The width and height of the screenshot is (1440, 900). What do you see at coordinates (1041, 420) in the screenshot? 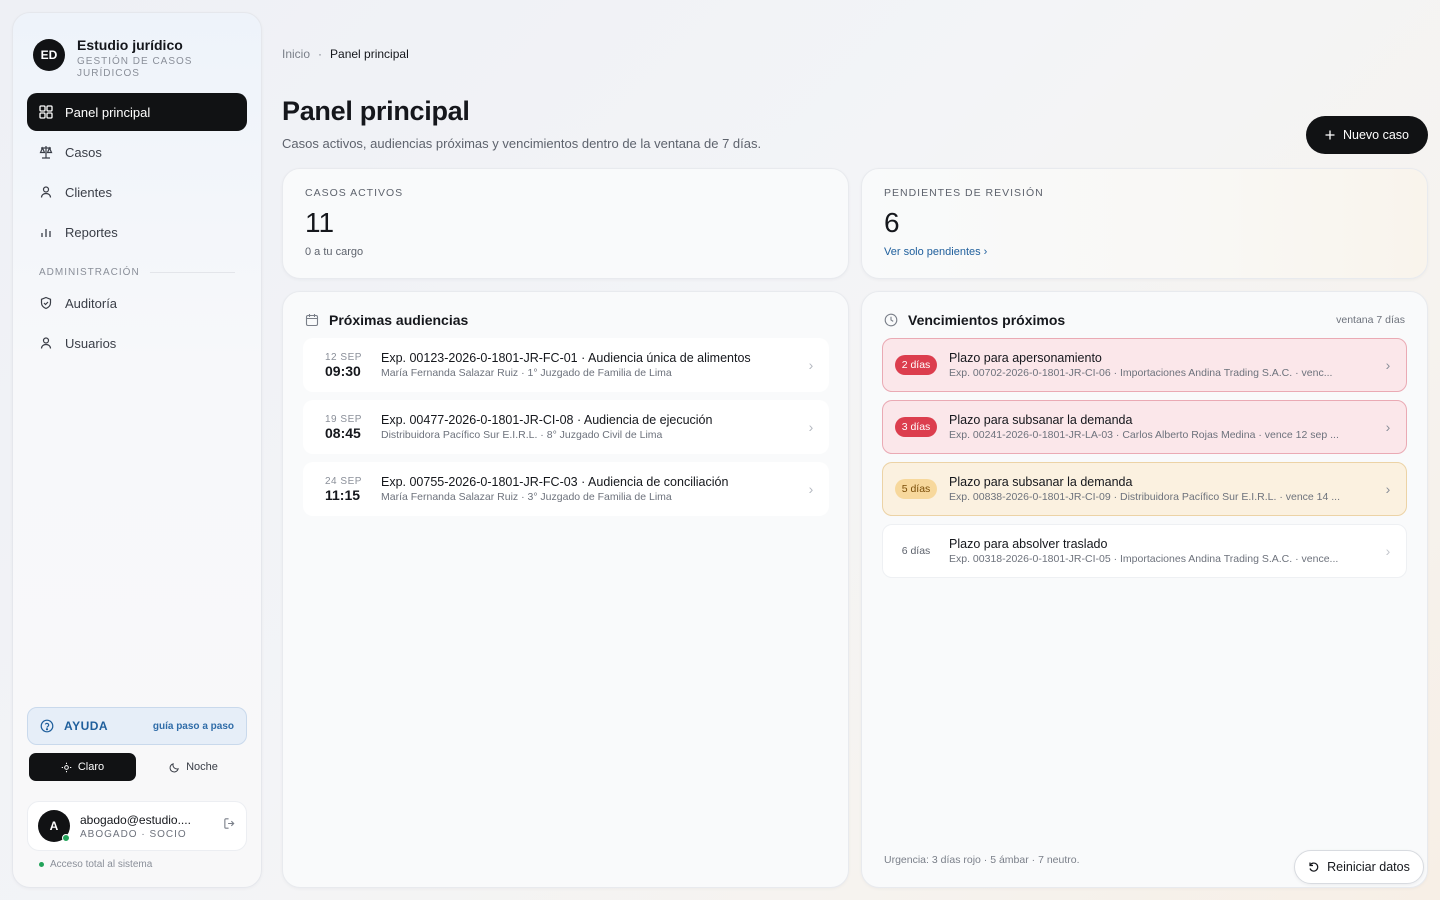
I see `deadline-title: Plazo para subsanar la demanda` at bounding box center [1041, 420].